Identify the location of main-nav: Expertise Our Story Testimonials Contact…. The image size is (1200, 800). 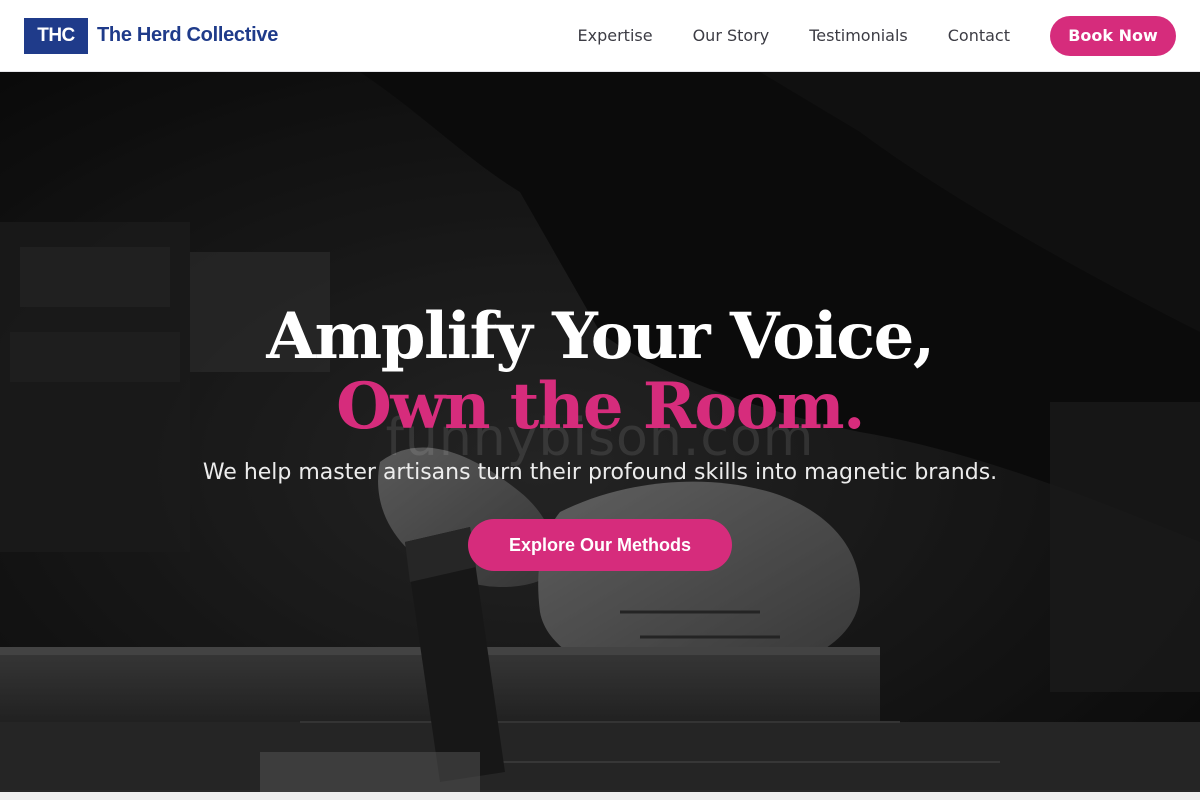
(877, 35).